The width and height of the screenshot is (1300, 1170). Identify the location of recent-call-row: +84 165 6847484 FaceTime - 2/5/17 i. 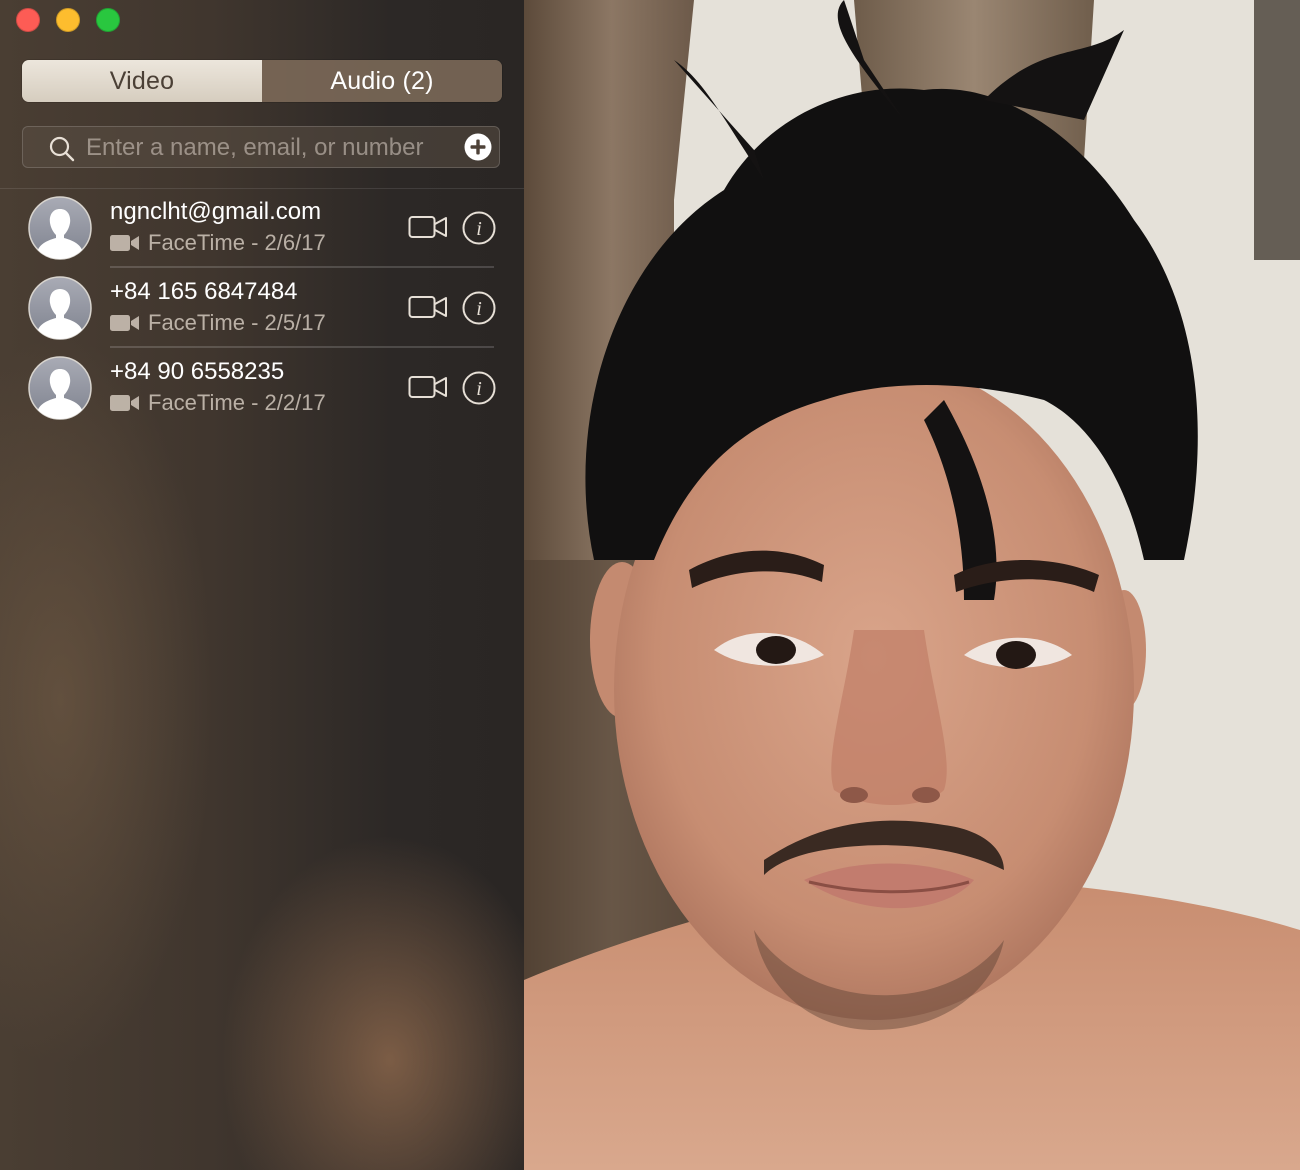
(262, 308).